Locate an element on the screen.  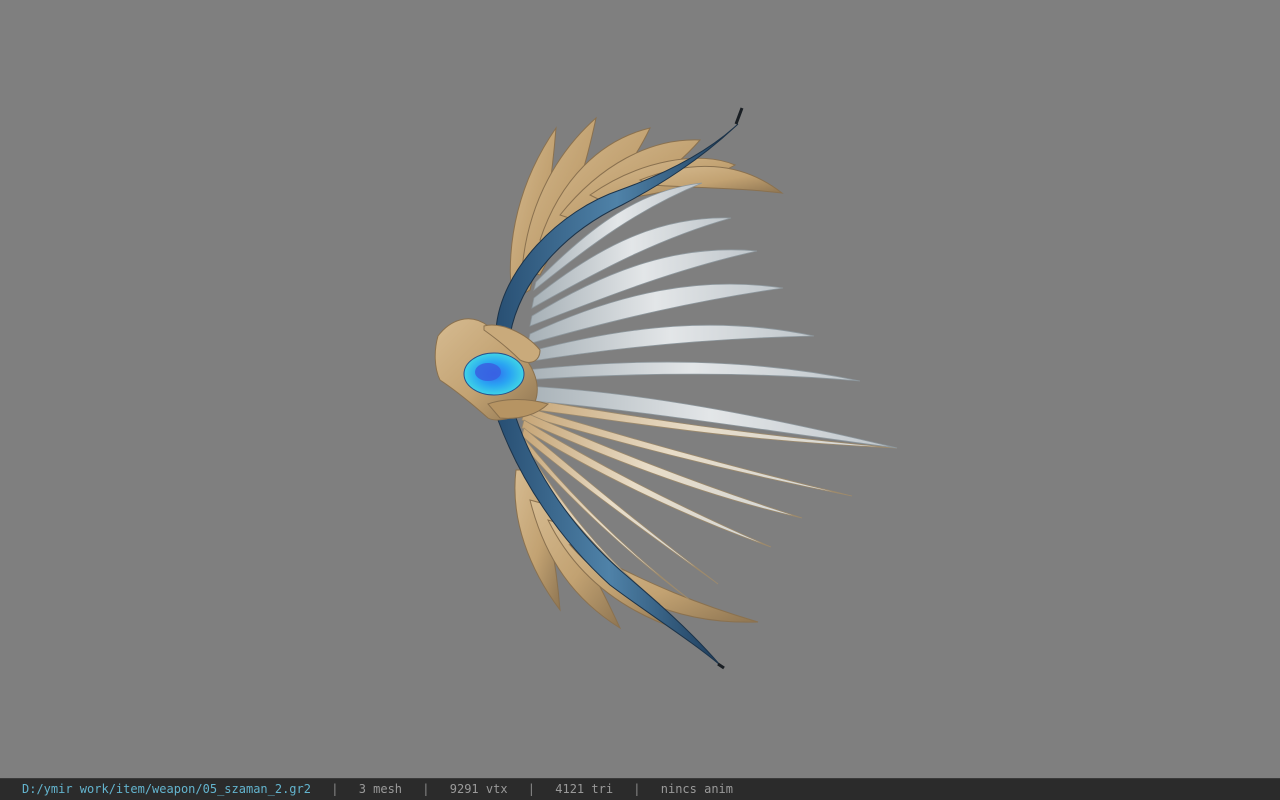
triangle-count-label: 4121 tri is located at coordinates (584, 789).